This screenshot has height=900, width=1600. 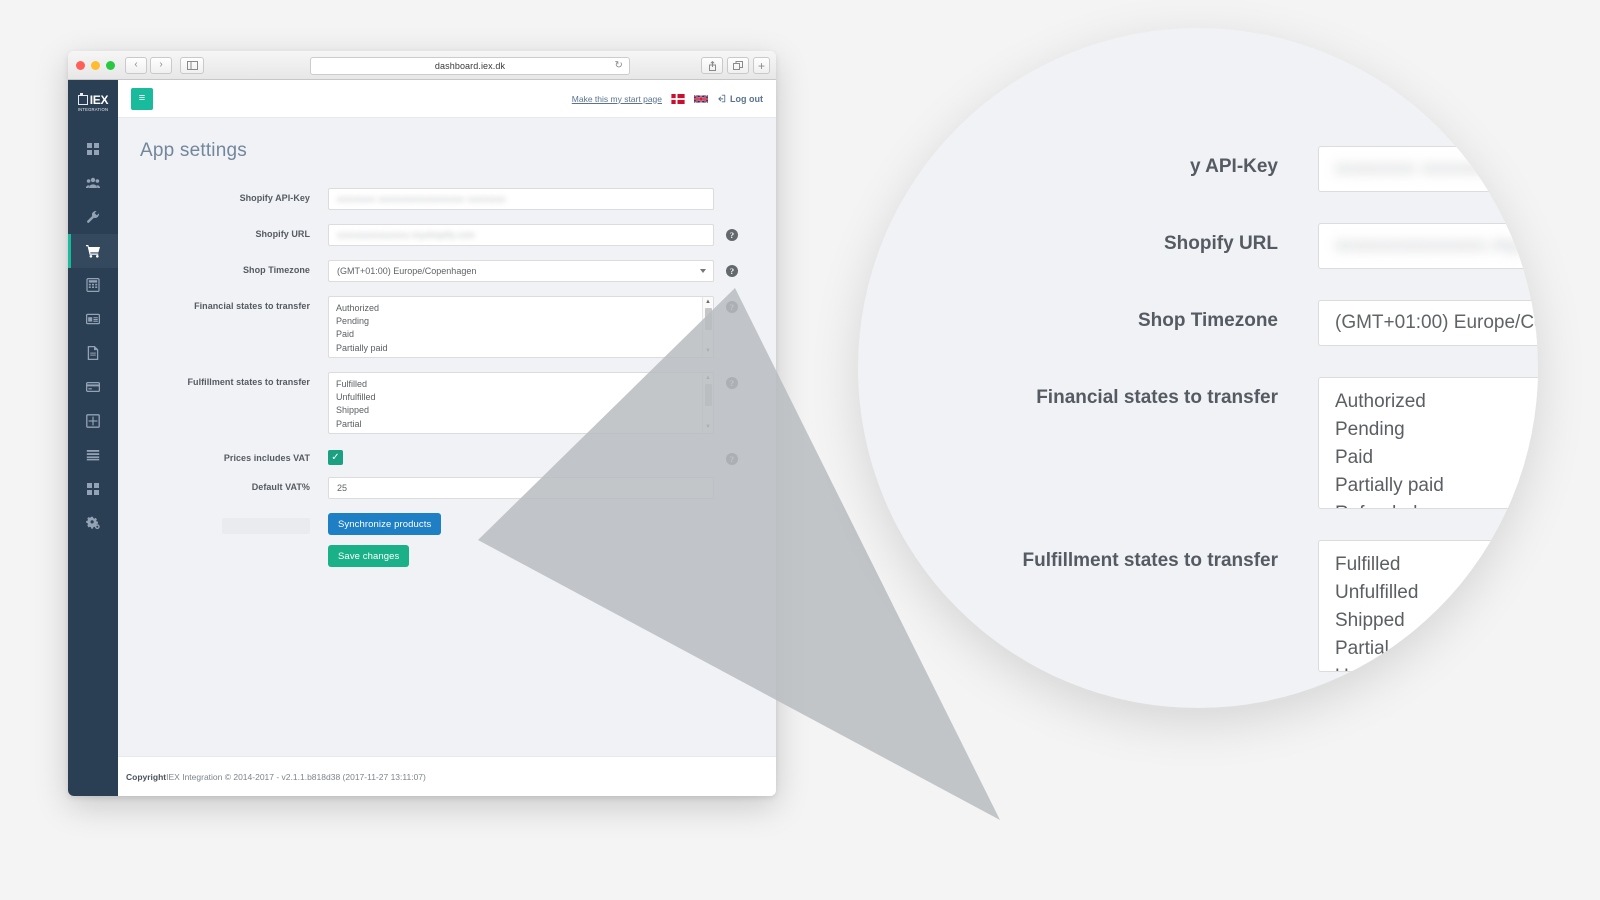 I want to click on forward-icon: ›, so click(x=161, y=65).